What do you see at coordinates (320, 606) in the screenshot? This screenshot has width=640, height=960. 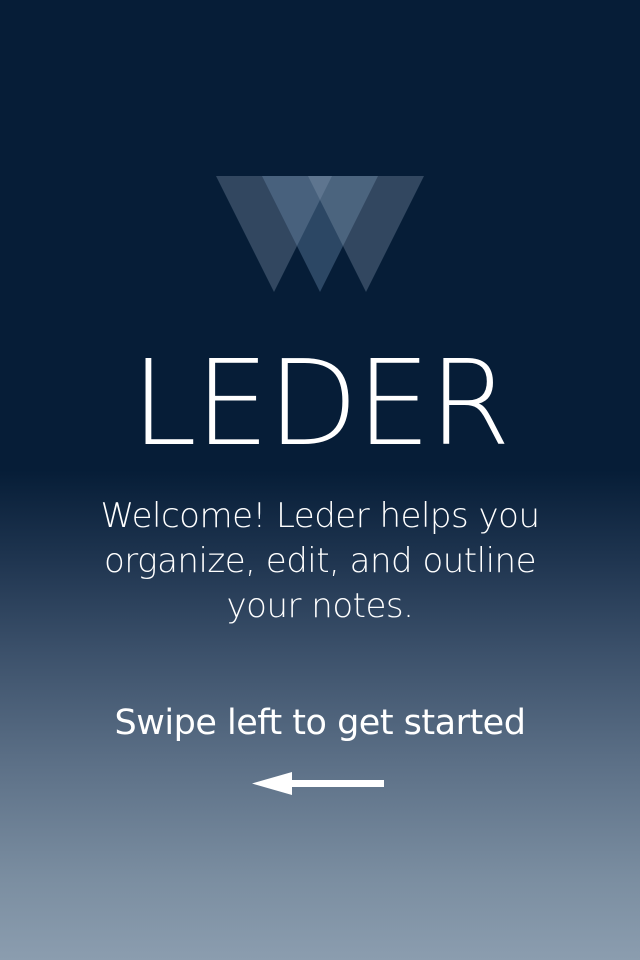 I see `welcome-line: your notes.` at bounding box center [320, 606].